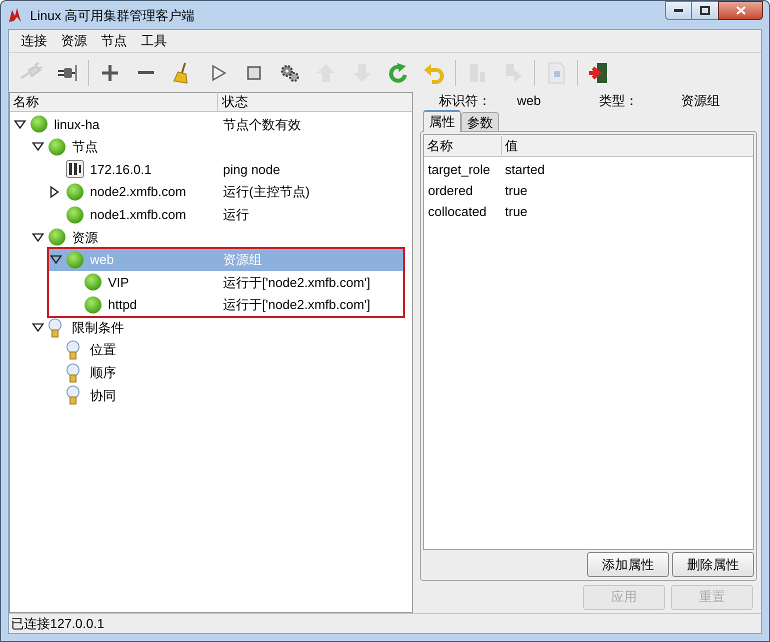 The image size is (770, 642). I want to click on menu-item: 节点, so click(114, 41).